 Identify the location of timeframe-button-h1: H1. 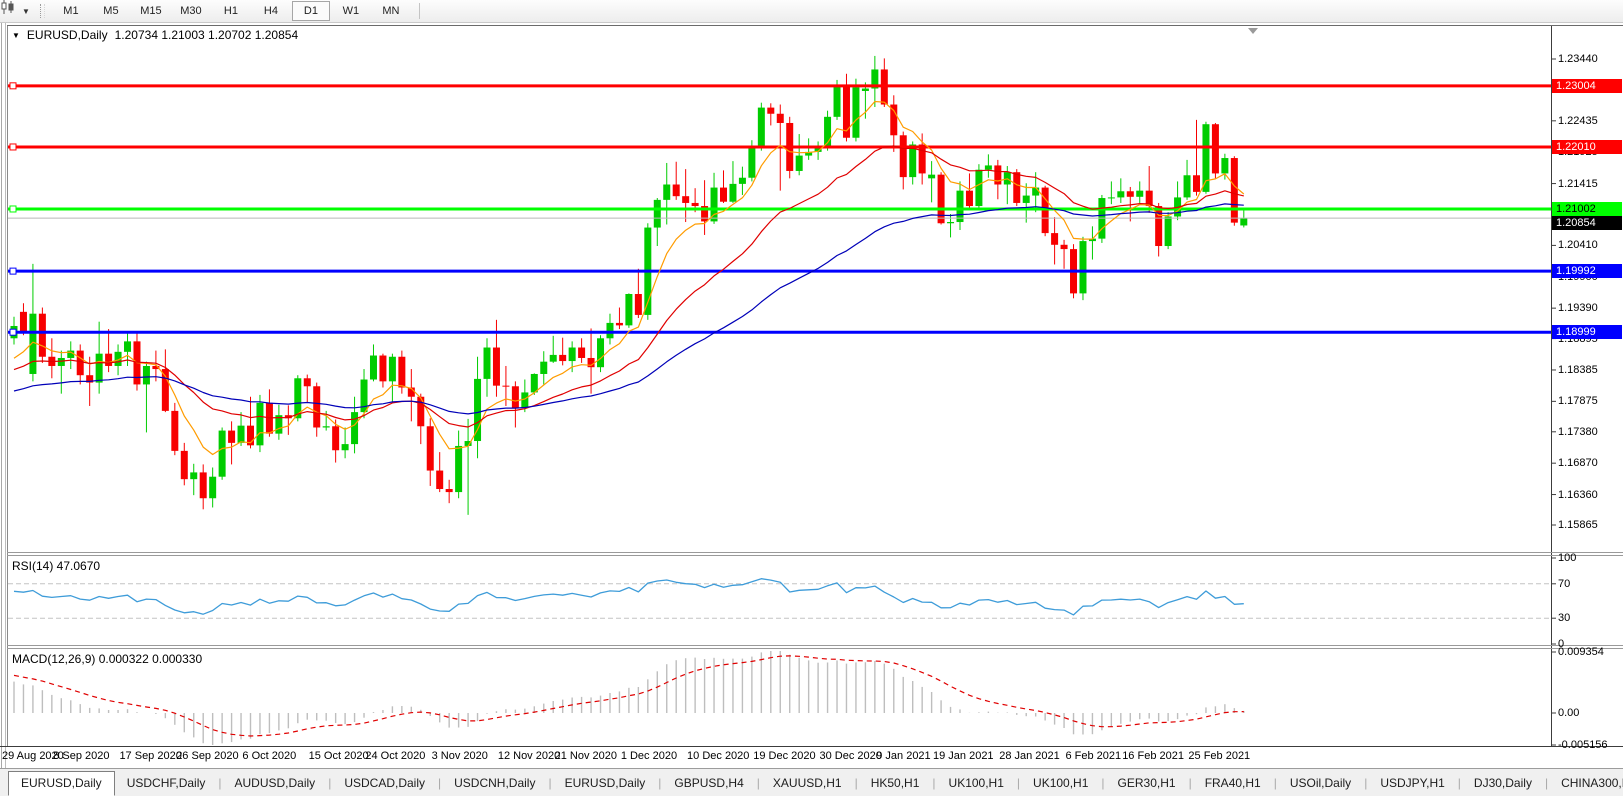
(231, 11).